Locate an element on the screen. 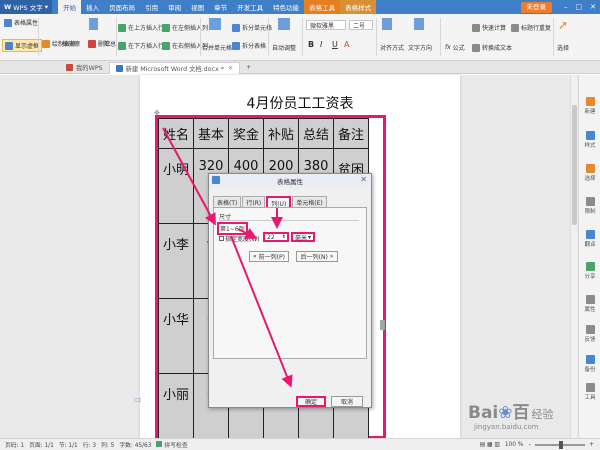 This screenshot has width=600, height=450. cursor-arrow-icon: ➚ is located at coordinates (563, 25).